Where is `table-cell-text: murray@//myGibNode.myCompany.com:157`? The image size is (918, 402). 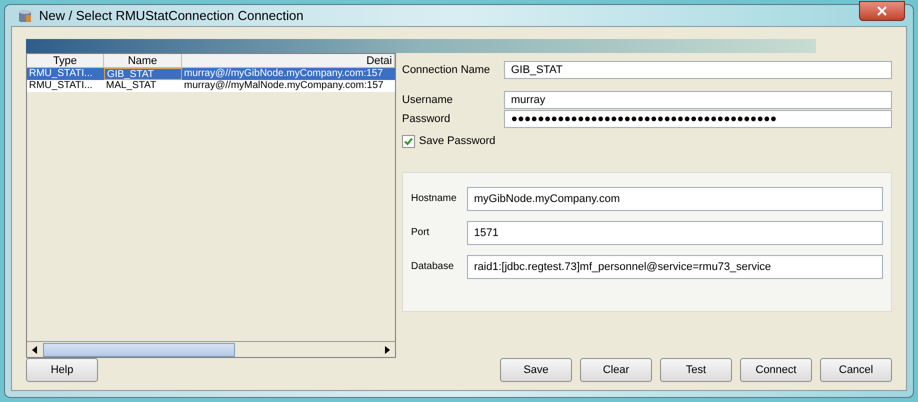
table-cell-text: murray@//myGibNode.myCompany.com:157 is located at coordinates (283, 74).